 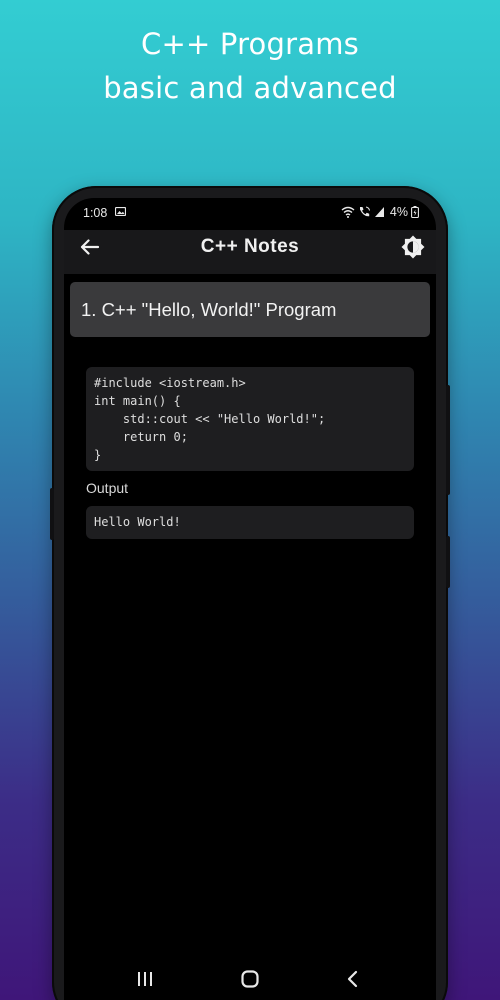 What do you see at coordinates (250, 88) in the screenshot?
I see `promo-subtitle: basic and advanced` at bounding box center [250, 88].